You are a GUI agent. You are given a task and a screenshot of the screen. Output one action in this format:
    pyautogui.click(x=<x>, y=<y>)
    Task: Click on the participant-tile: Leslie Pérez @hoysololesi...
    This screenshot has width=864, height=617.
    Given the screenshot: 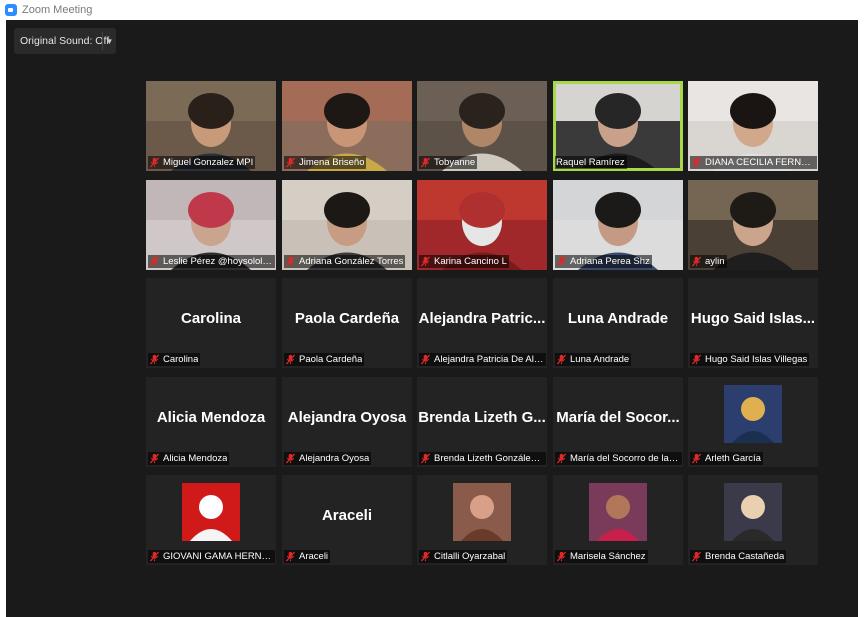 What is the action you would take?
    pyautogui.click(x=211, y=225)
    